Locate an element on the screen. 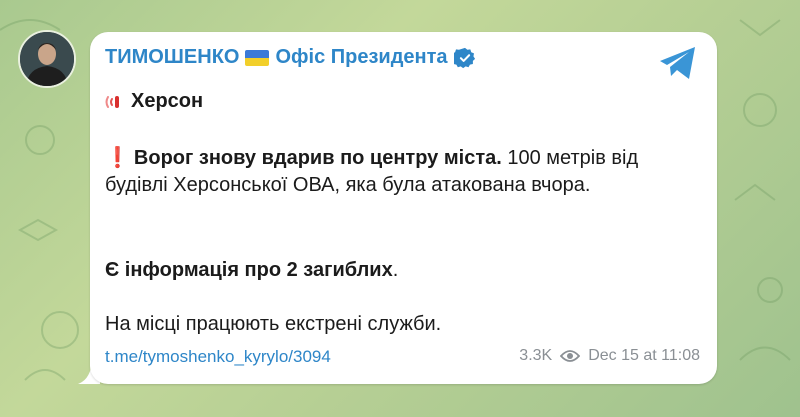  eye-icon is located at coordinates (570, 356).